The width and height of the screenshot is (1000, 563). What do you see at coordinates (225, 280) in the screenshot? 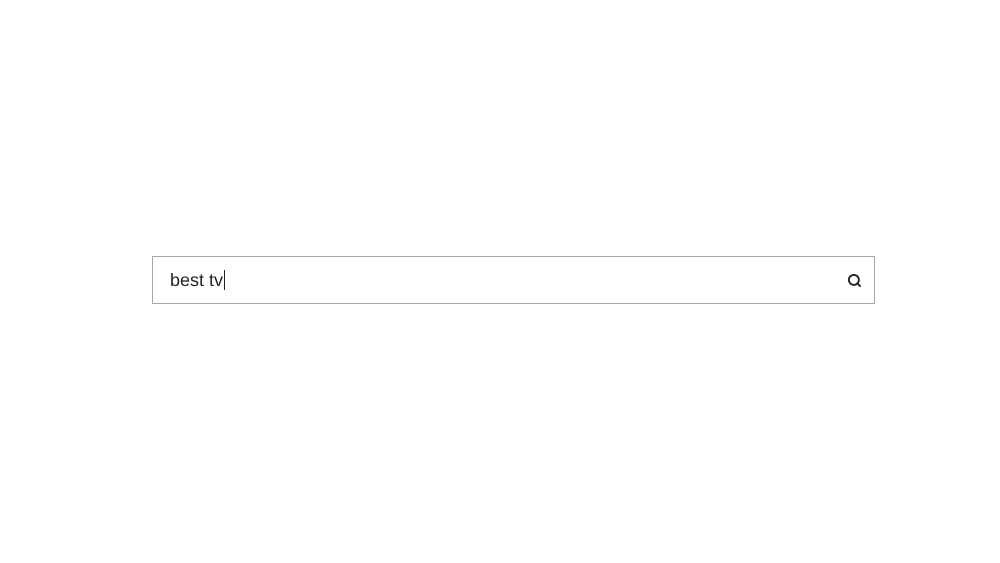
I see `text-caret` at bounding box center [225, 280].